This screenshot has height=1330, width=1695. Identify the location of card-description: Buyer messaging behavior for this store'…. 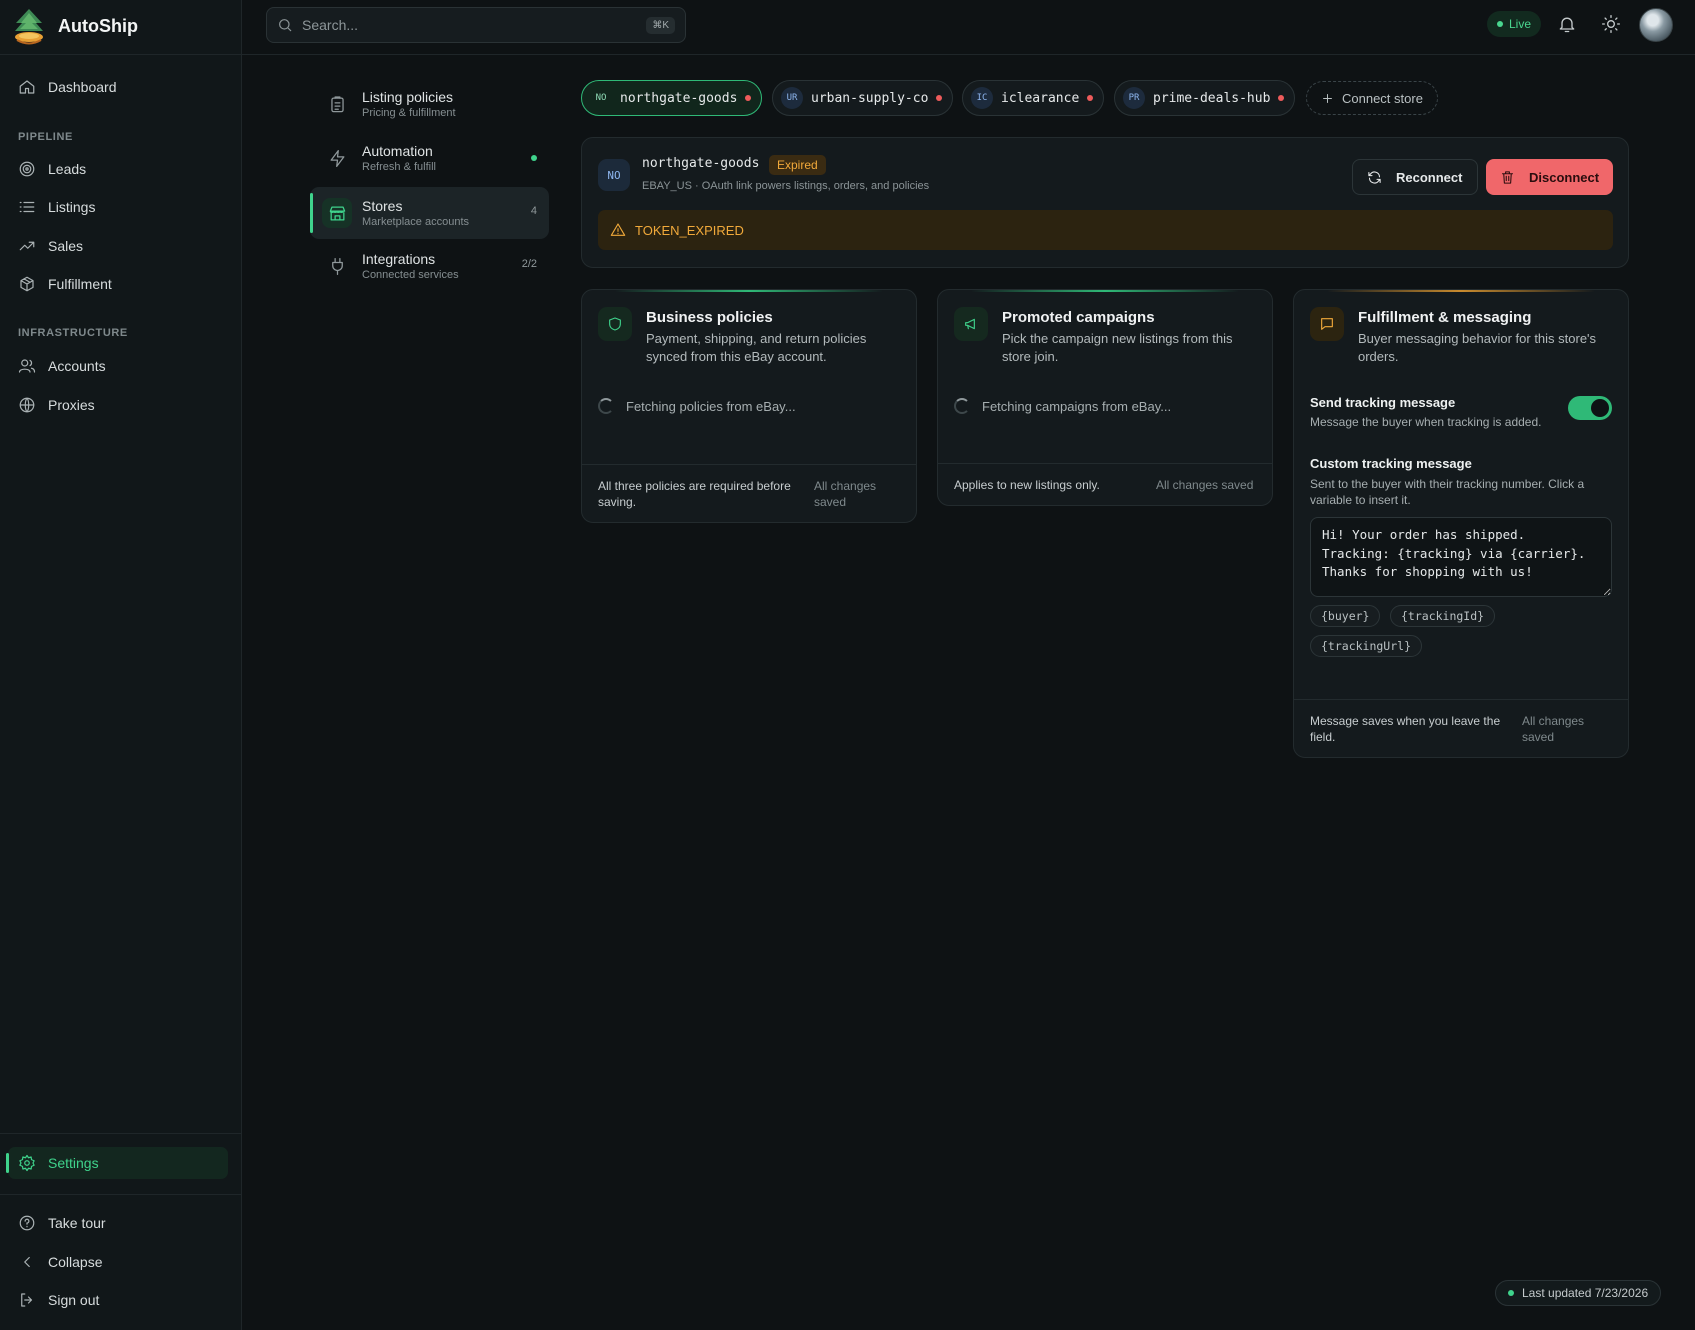
(1477, 347).